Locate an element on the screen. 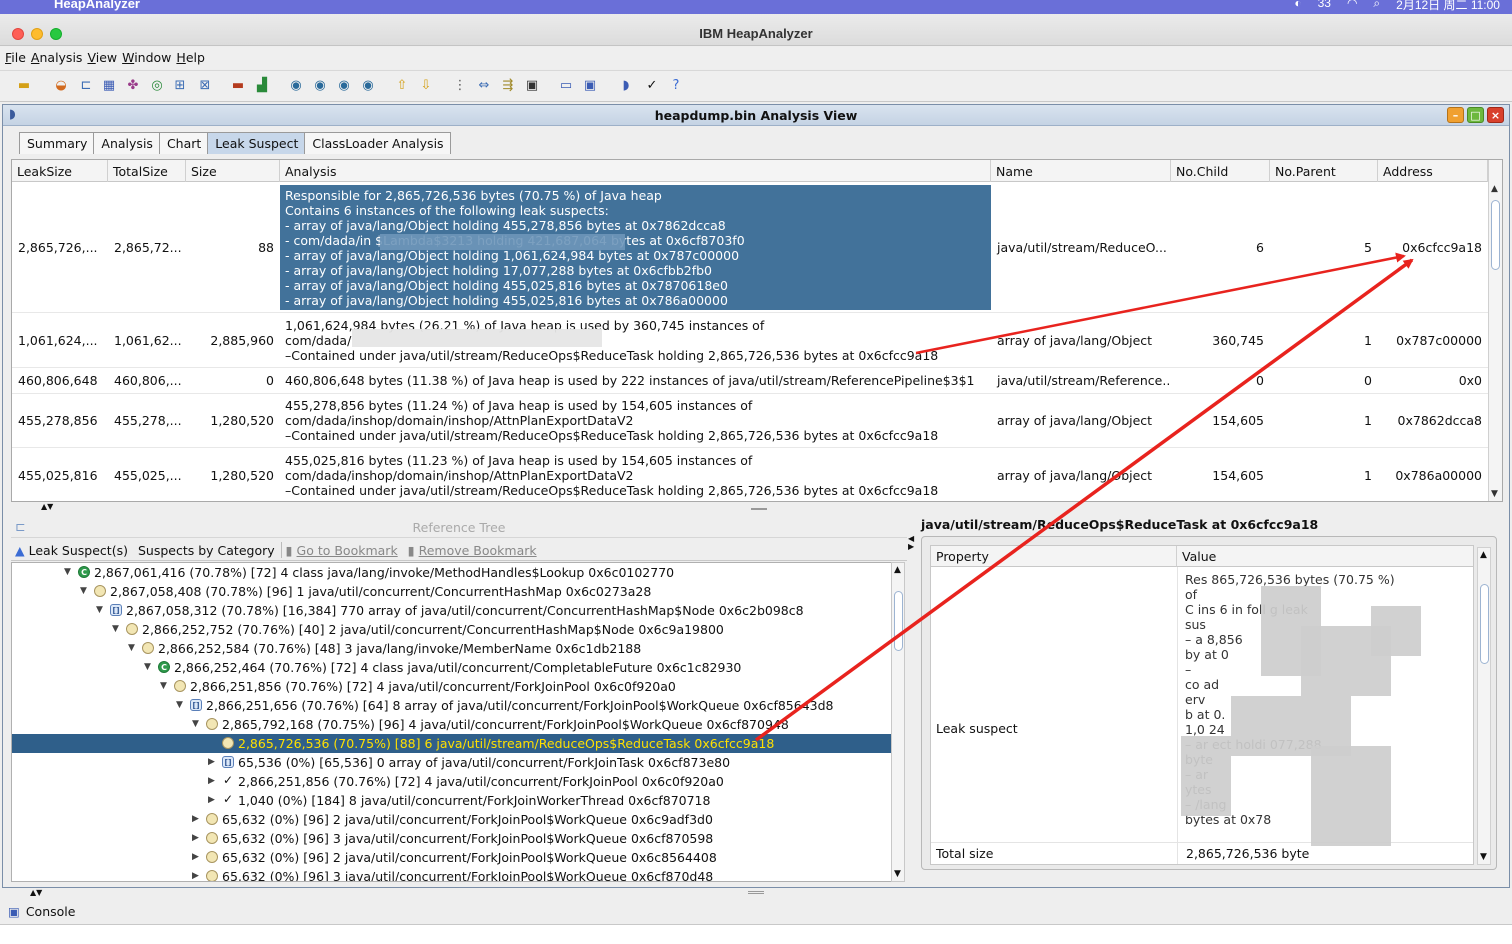  menu-view: View is located at coordinates (103, 58).